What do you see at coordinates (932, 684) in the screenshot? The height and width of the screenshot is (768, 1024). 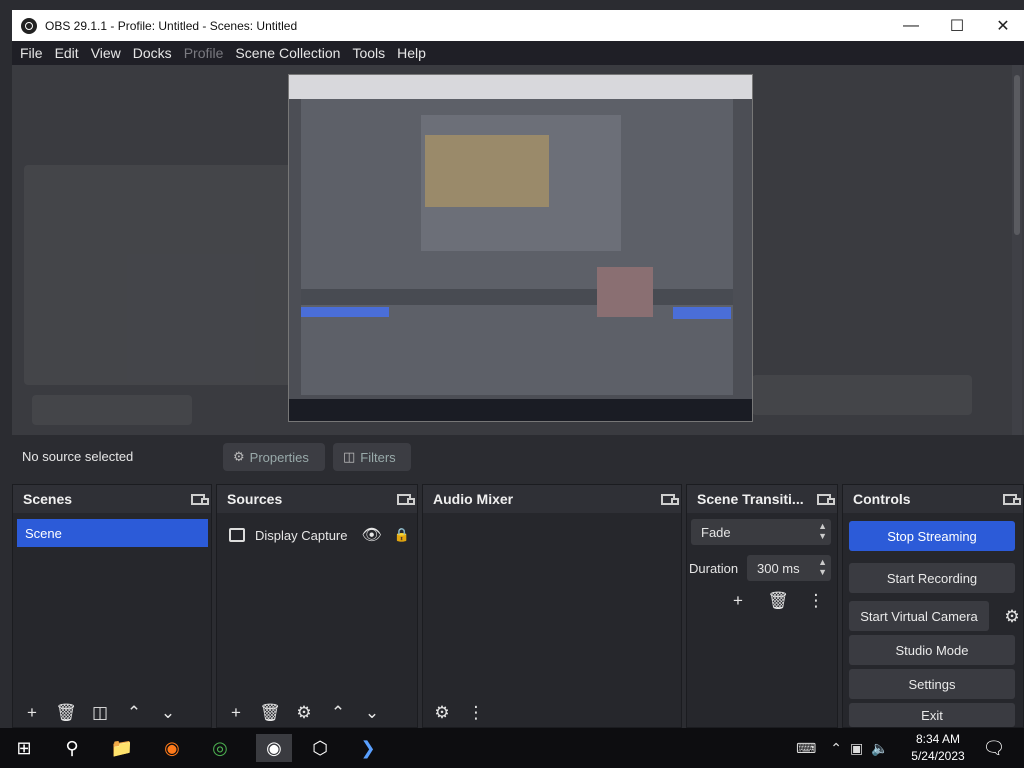 I see `settings-button: Settings` at bounding box center [932, 684].